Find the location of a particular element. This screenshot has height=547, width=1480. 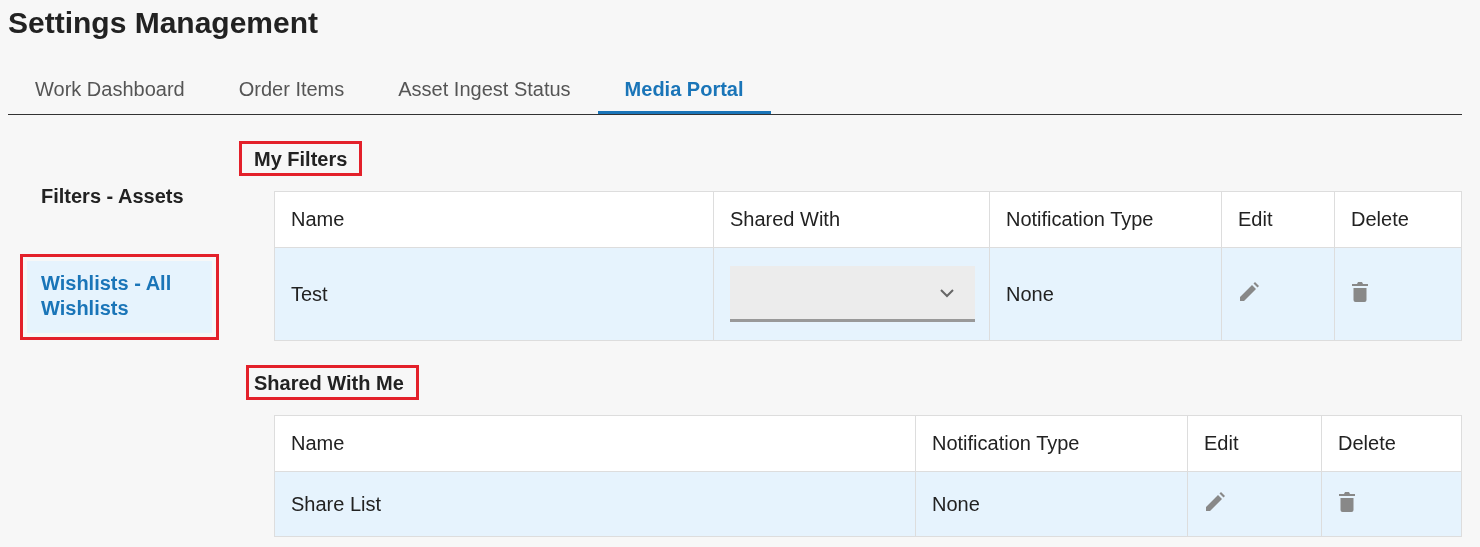

tab: Asset Ingest Status is located at coordinates (484, 95).